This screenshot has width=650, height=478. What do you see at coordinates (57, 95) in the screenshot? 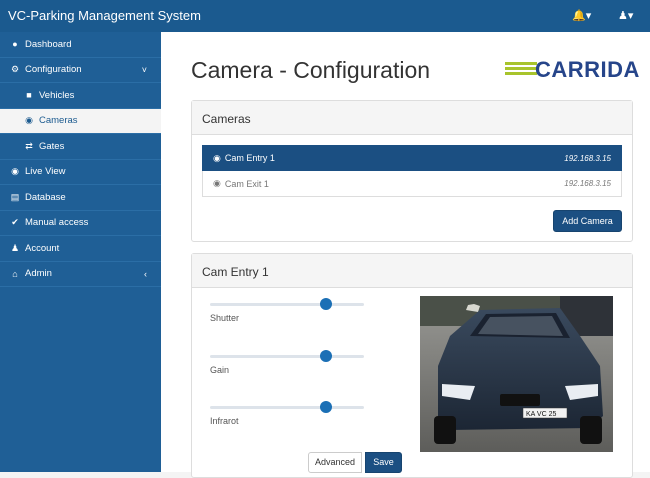
I see `sidebar-item-label: Vehicles` at bounding box center [57, 95].